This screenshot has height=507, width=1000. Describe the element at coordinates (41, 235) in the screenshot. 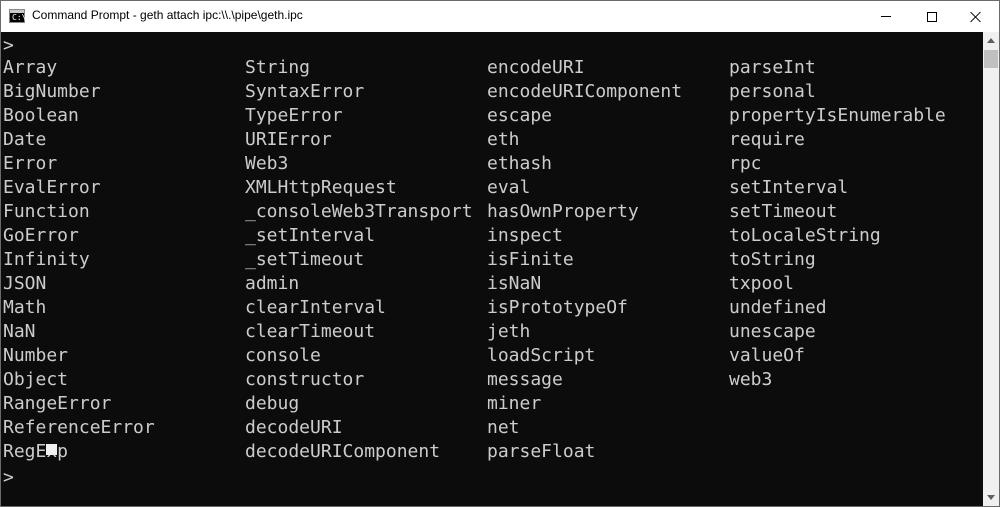

I see `completion-item: GoError` at that location.